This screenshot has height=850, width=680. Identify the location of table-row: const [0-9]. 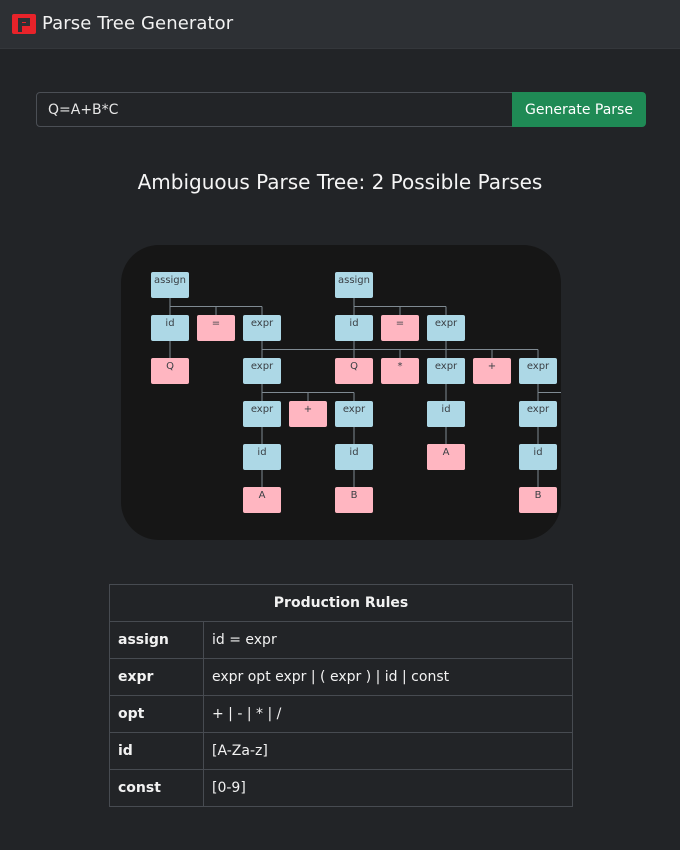
(341, 788).